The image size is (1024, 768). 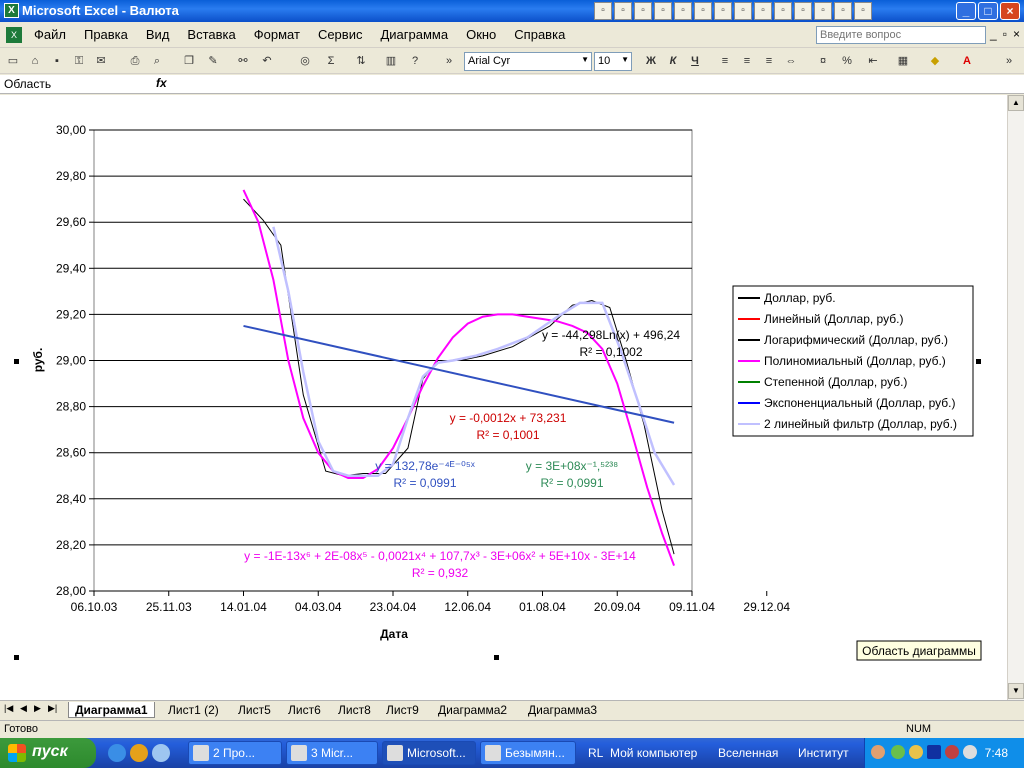 What do you see at coordinates (304, 710) in the screenshot?
I see `sheet-tab-3: Лист6` at bounding box center [304, 710].